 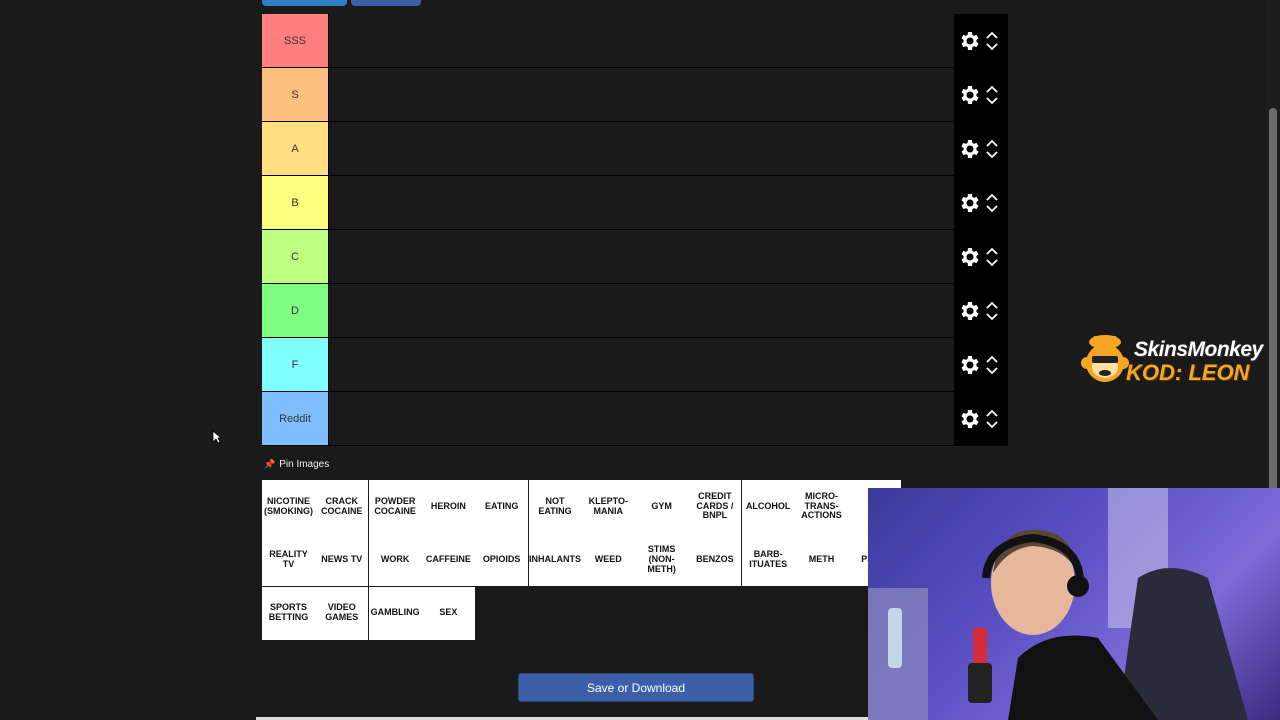 I want to click on pool-item: INHALANTS, so click(x=555, y=560).